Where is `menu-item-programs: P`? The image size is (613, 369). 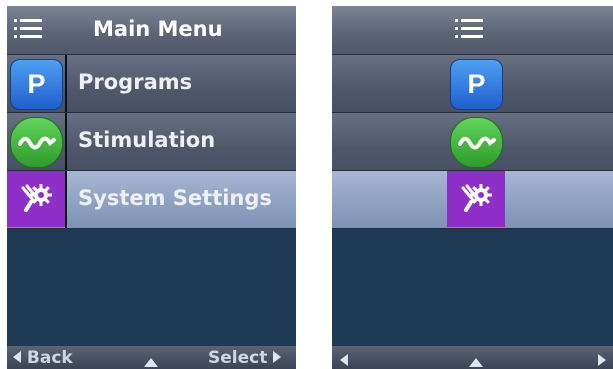
menu-item-programs: P is located at coordinates (472, 84).